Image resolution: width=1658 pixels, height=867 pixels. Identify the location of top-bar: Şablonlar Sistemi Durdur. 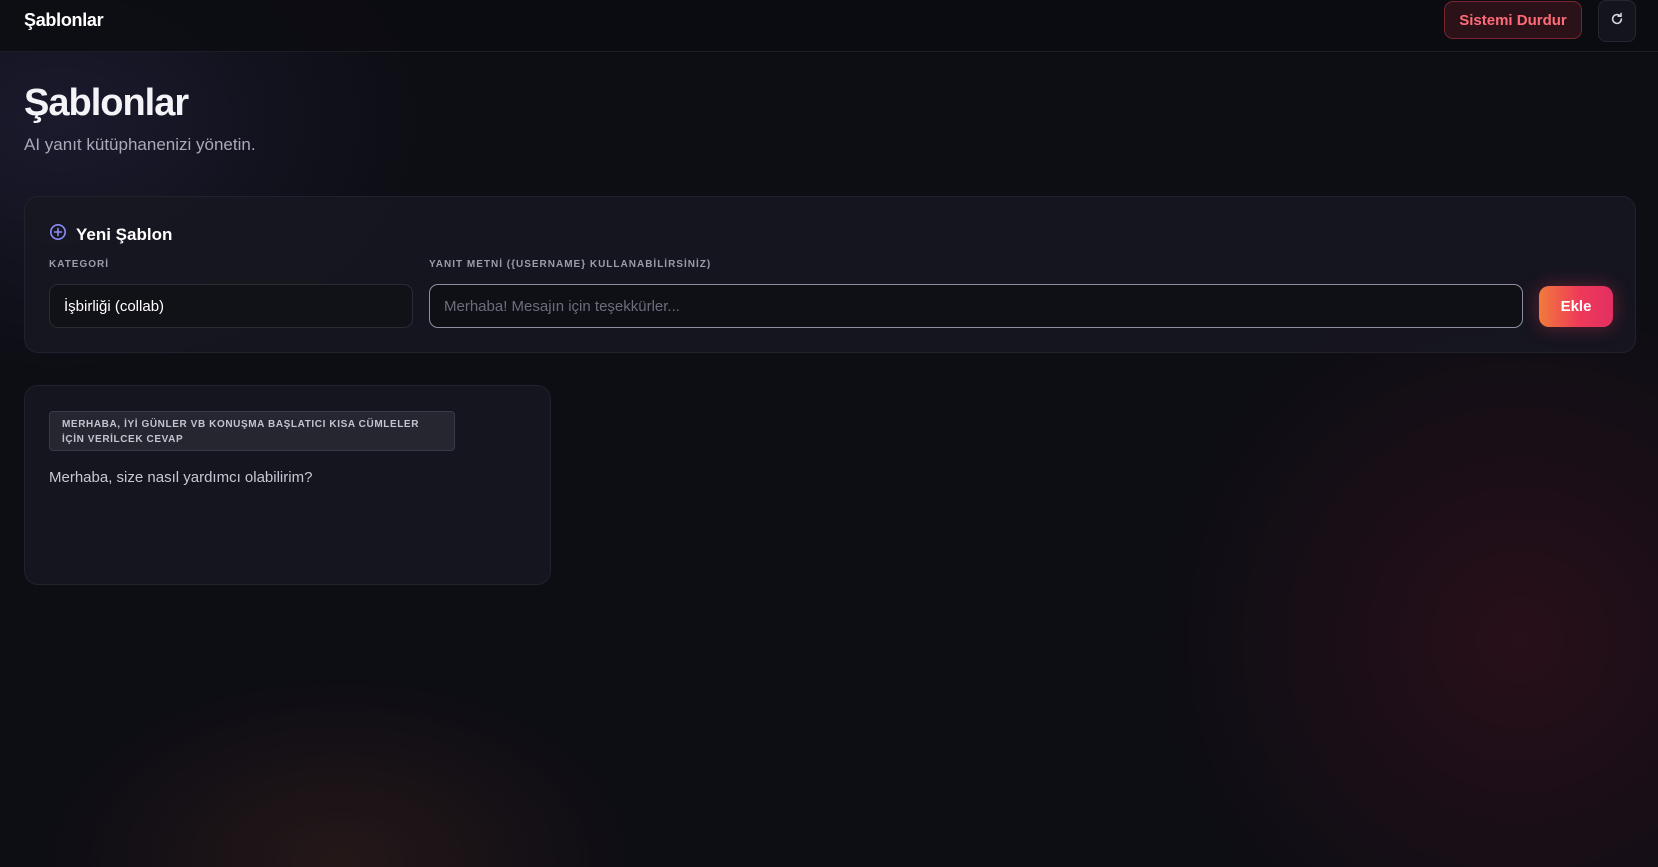
(829, 26).